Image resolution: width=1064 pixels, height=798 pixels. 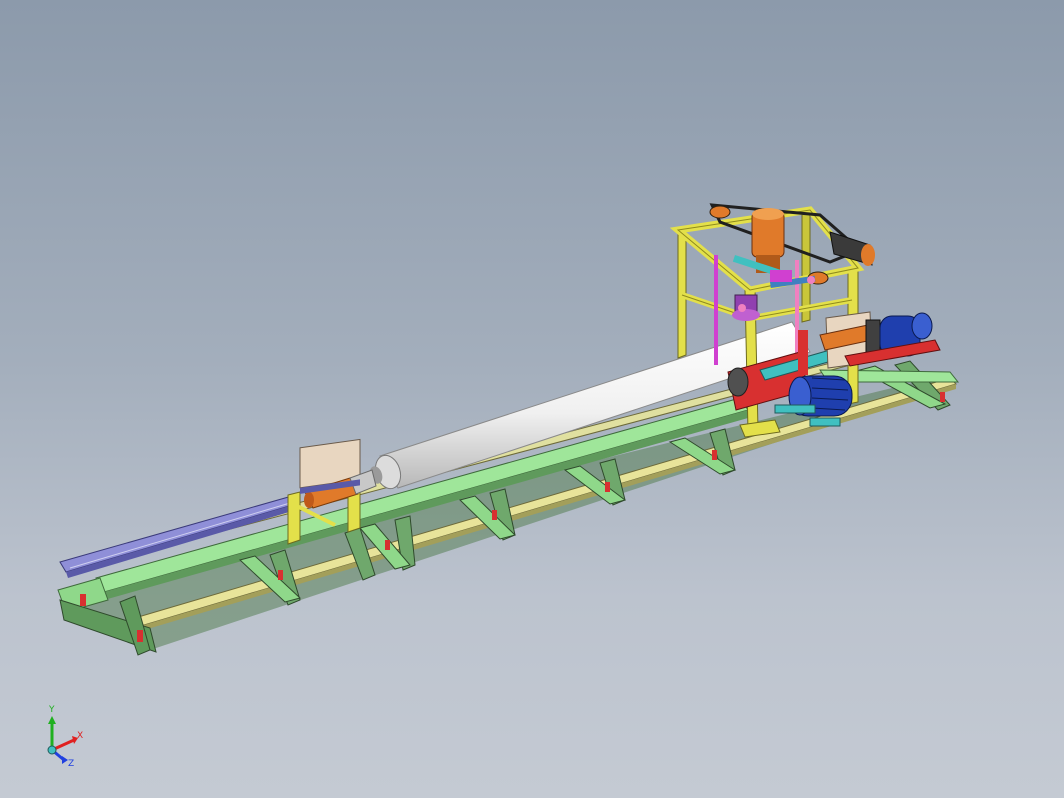 I want to click on x-axis-label: X, so click(x=80, y=736).